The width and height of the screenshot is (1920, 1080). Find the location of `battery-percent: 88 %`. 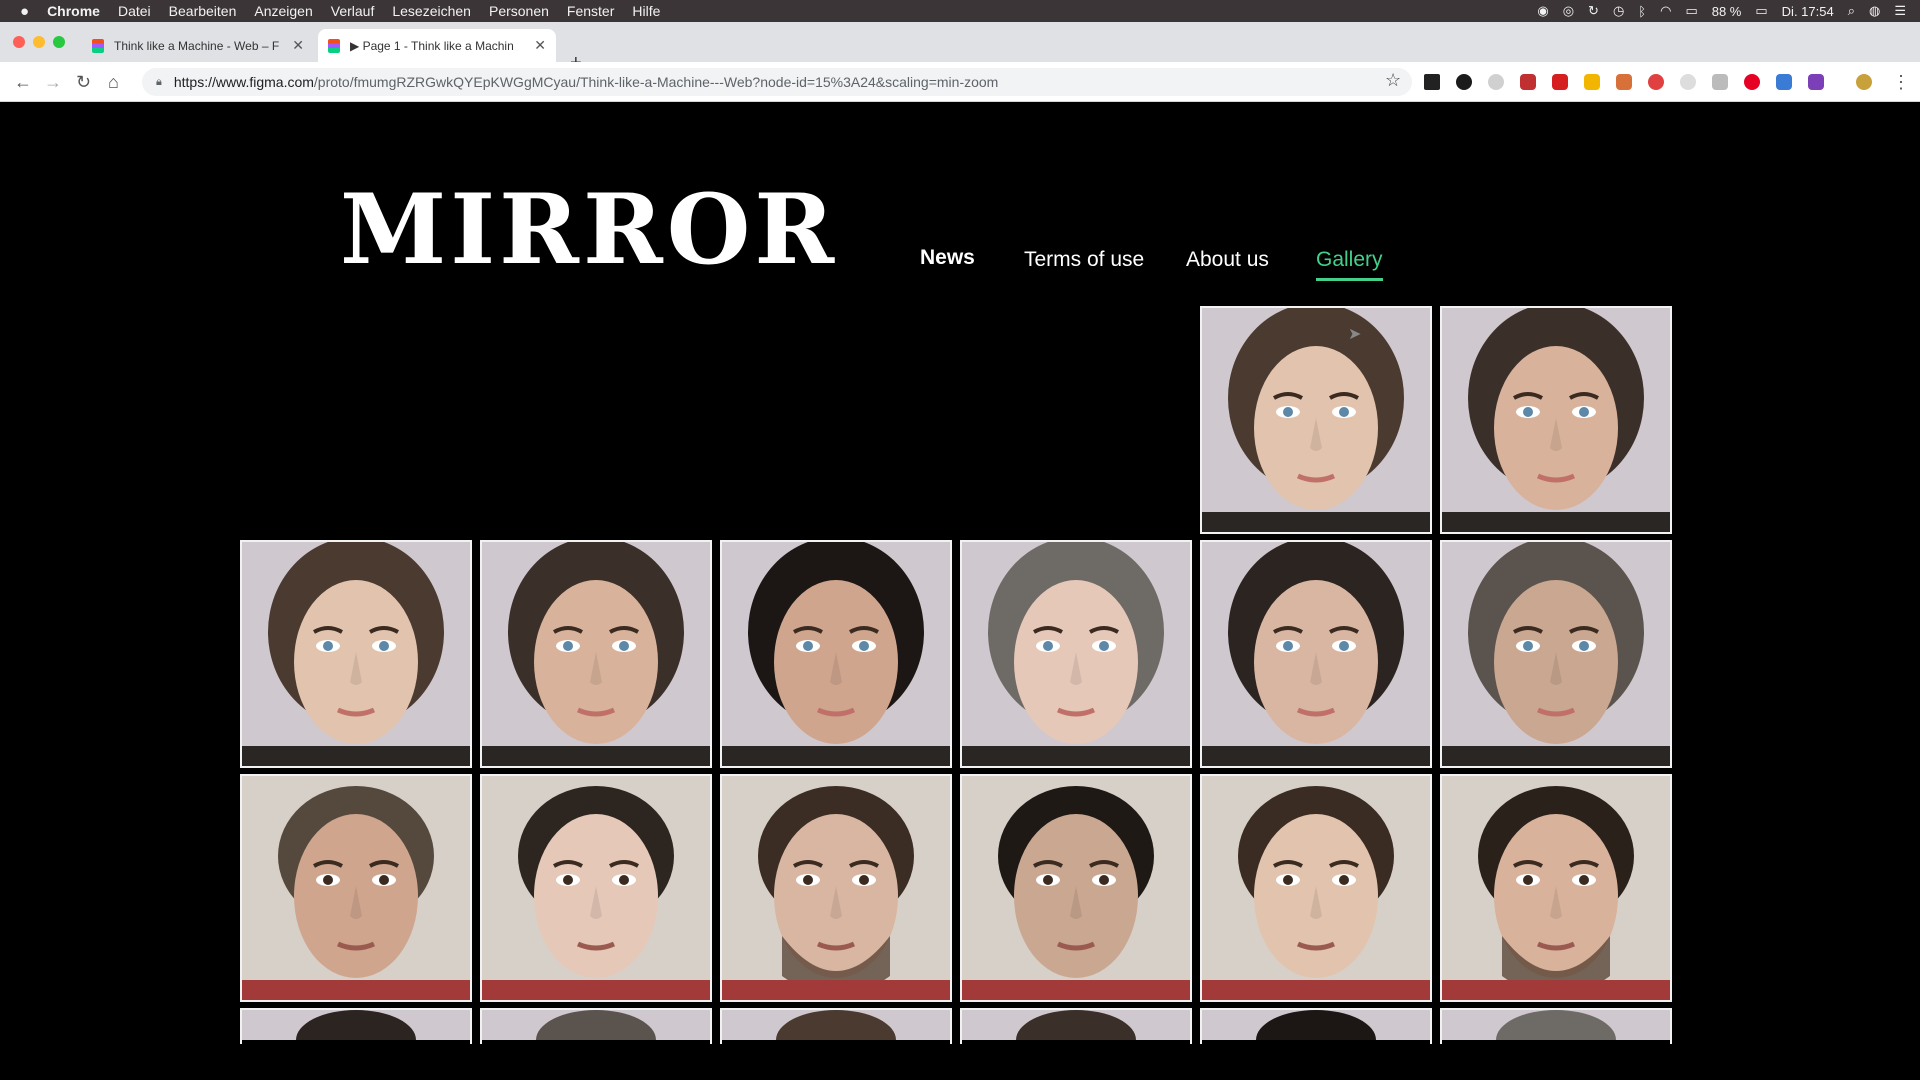

battery-percent: 88 % is located at coordinates (1727, 11).